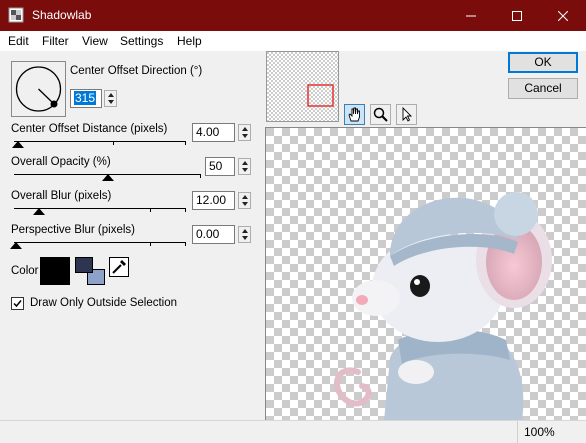 The image size is (586, 443). I want to click on zoom-icon, so click(380, 114).